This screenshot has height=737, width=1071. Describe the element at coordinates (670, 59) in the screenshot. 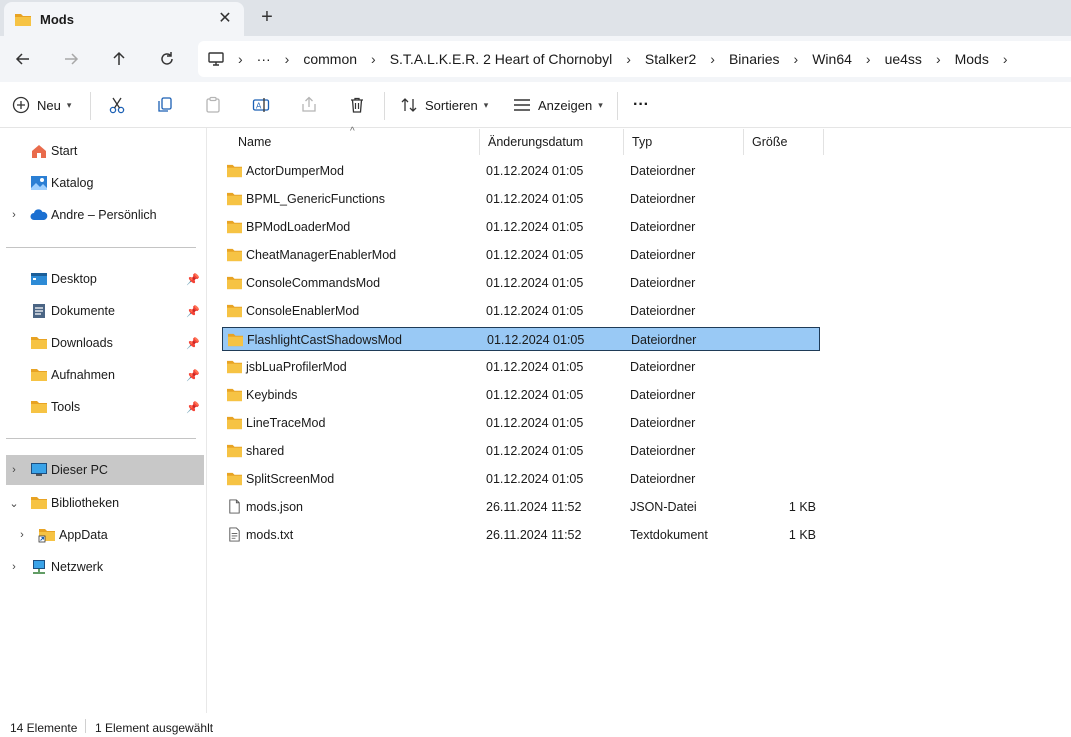

I see `breadcrumb-stalker2: Stalker2` at that location.